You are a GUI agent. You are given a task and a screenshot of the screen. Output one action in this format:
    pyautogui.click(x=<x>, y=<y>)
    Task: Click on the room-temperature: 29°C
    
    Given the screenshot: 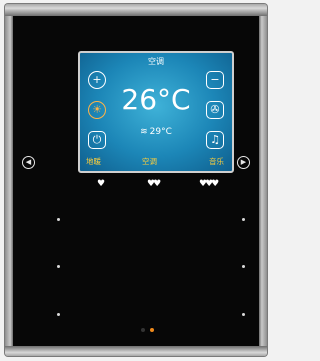 What is the action you would take?
    pyautogui.click(x=160, y=132)
    